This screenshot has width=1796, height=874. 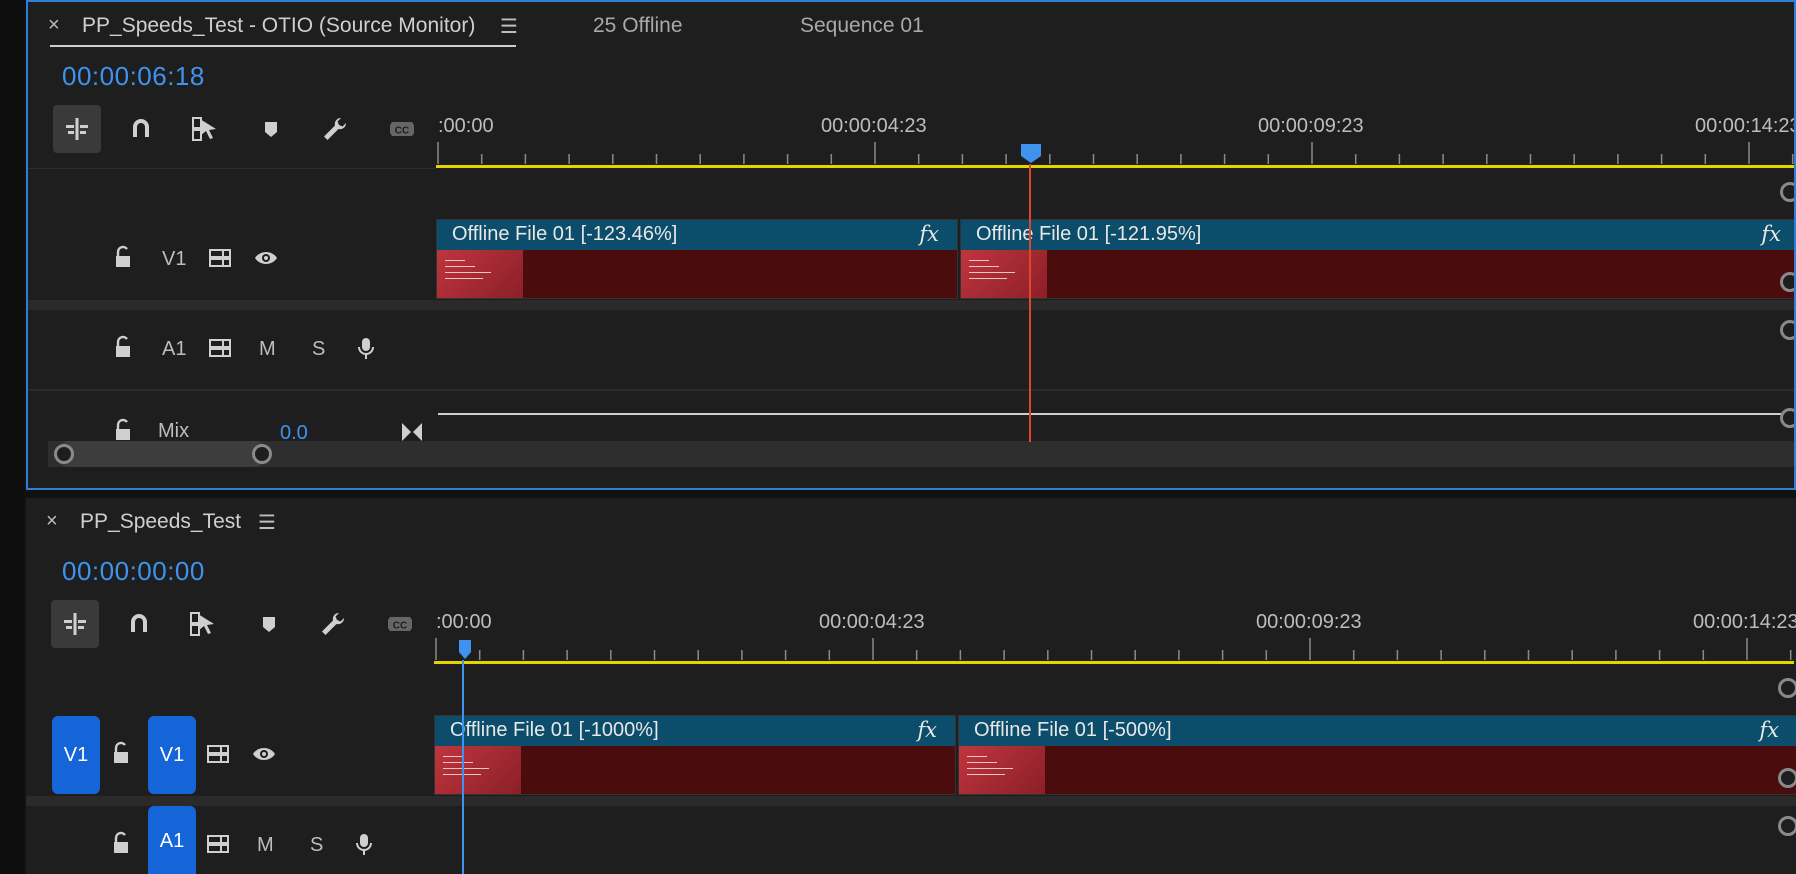 I want to click on timeline-clip: Offline File 01 [-123.46%] fx, so click(x=697, y=259).